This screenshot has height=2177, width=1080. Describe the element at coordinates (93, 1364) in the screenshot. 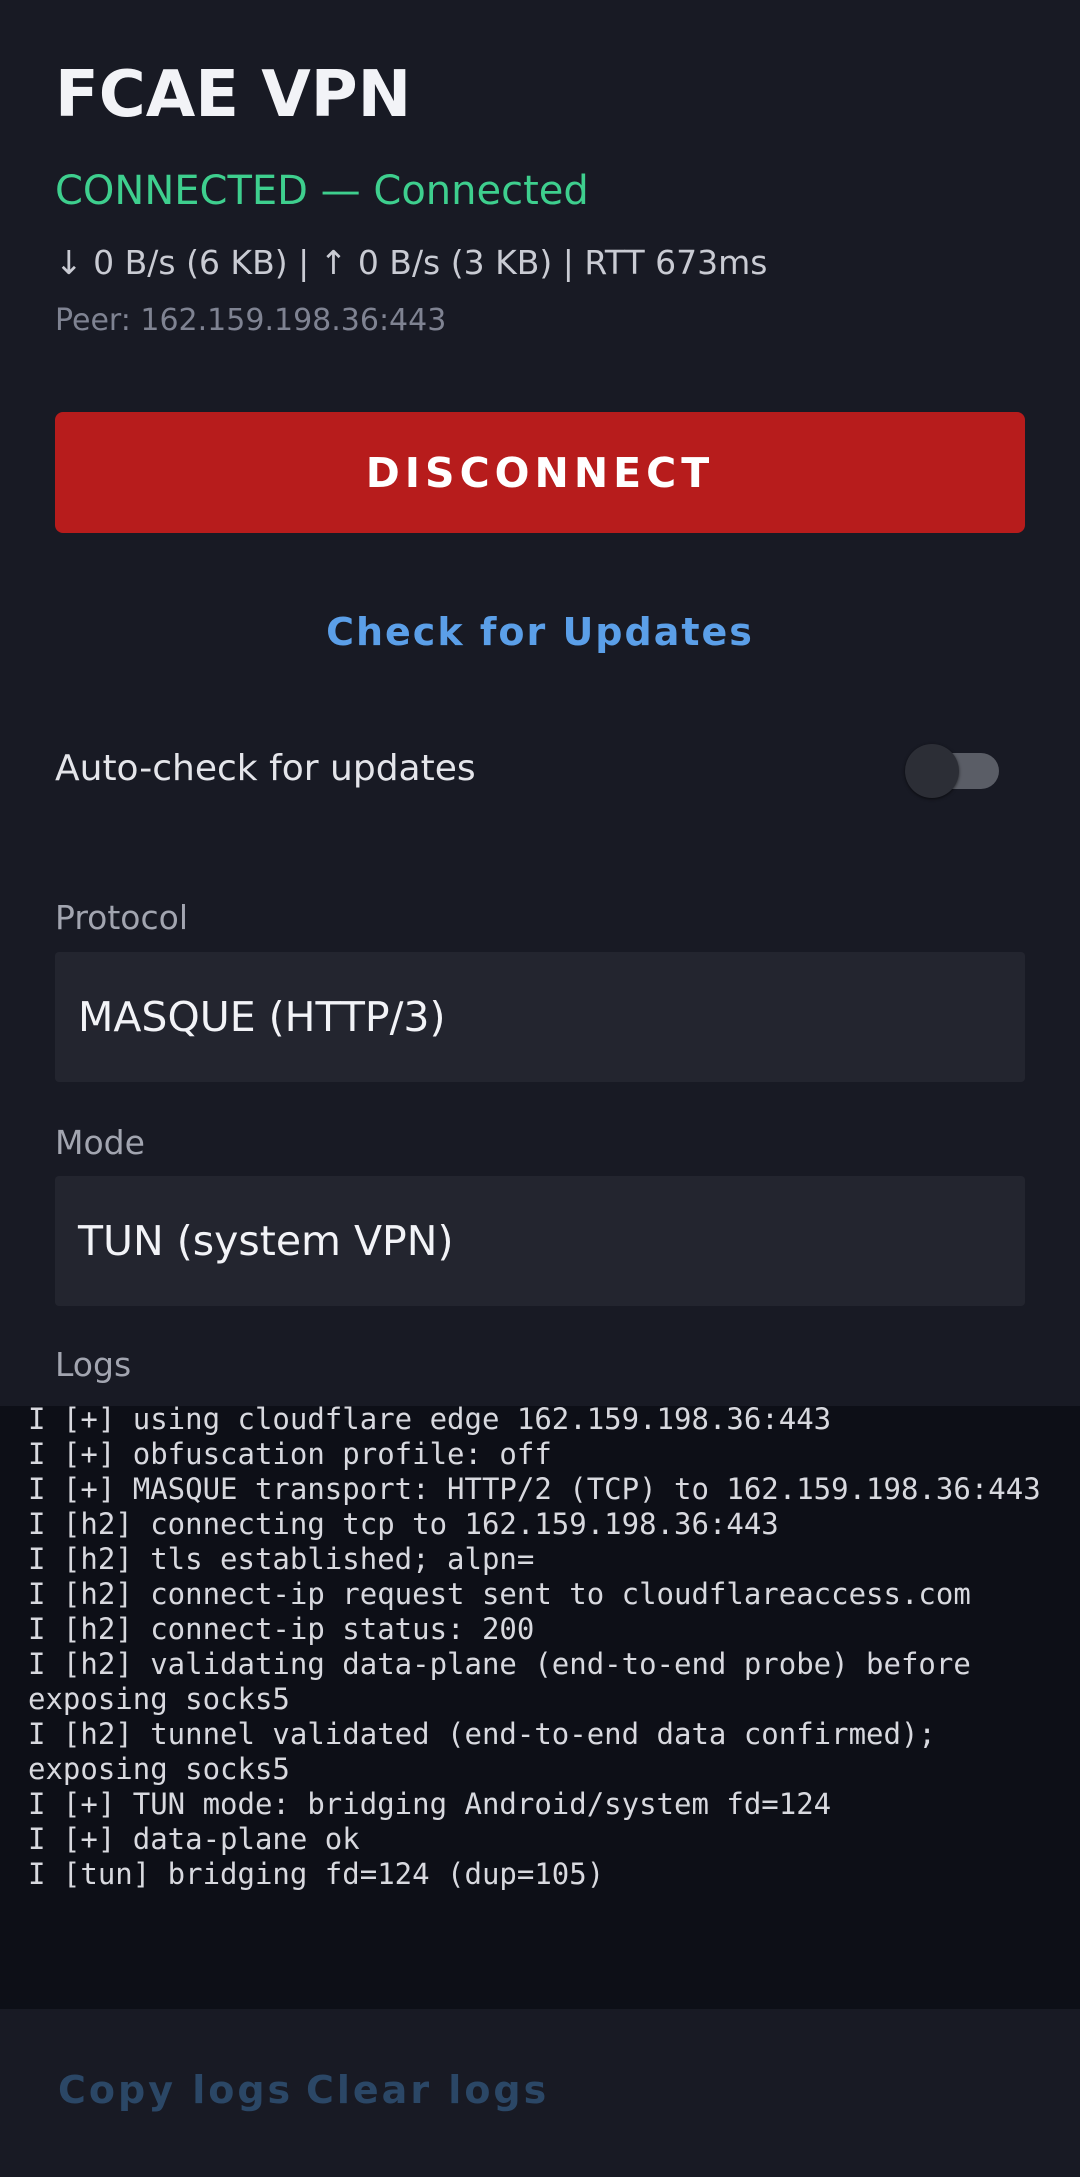

I see `logs-label: Logs` at that location.